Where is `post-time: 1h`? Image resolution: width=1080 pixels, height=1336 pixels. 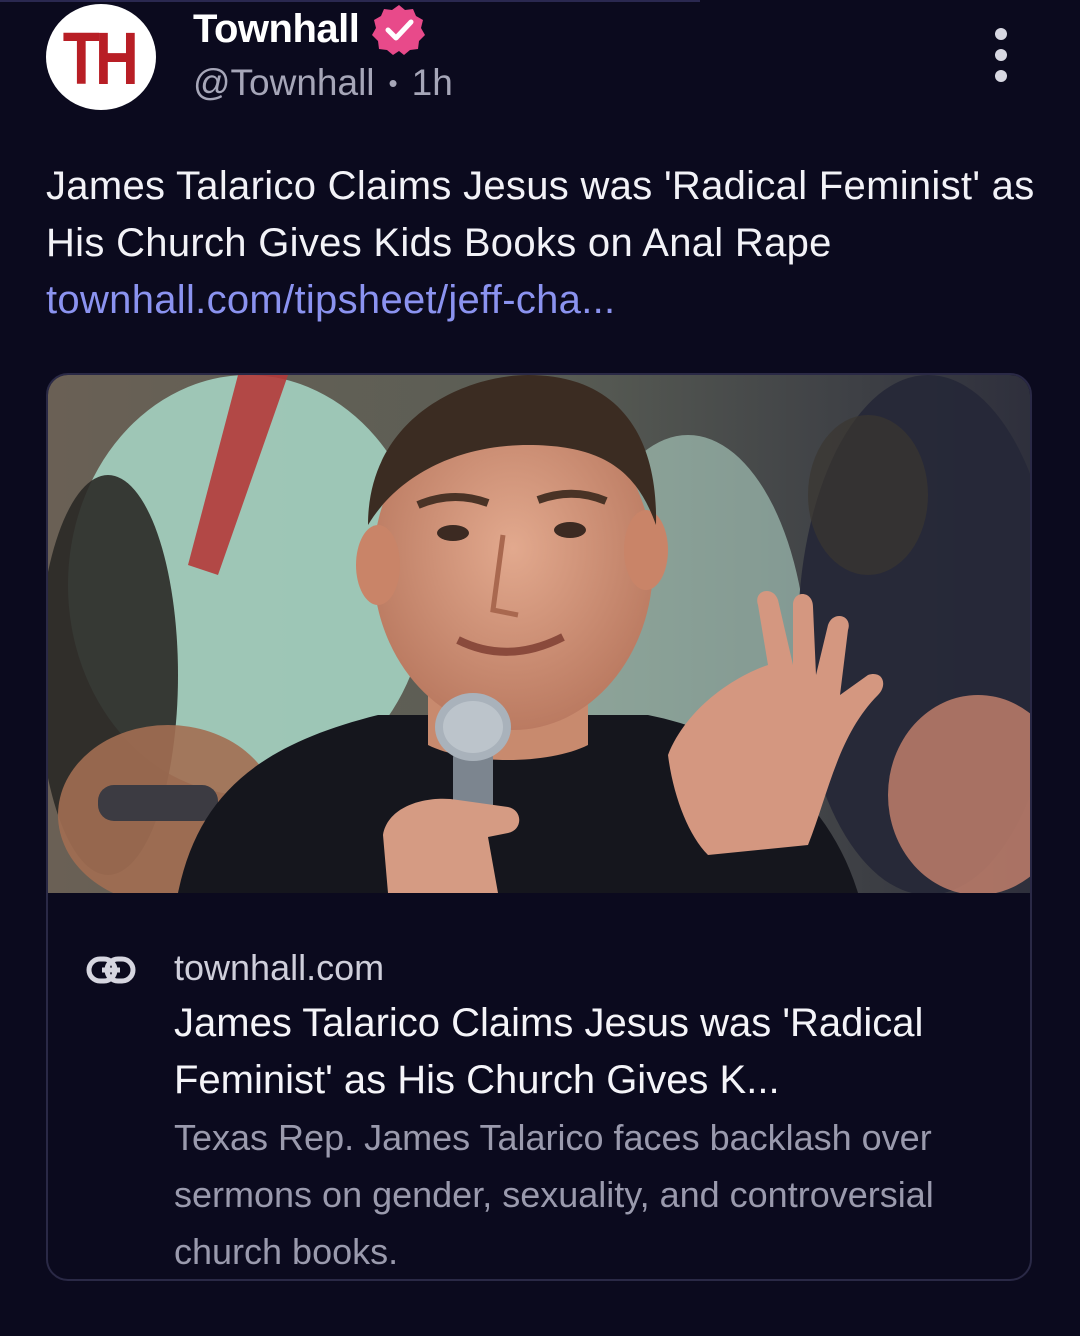 post-time: 1h is located at coordinates (432, 83).